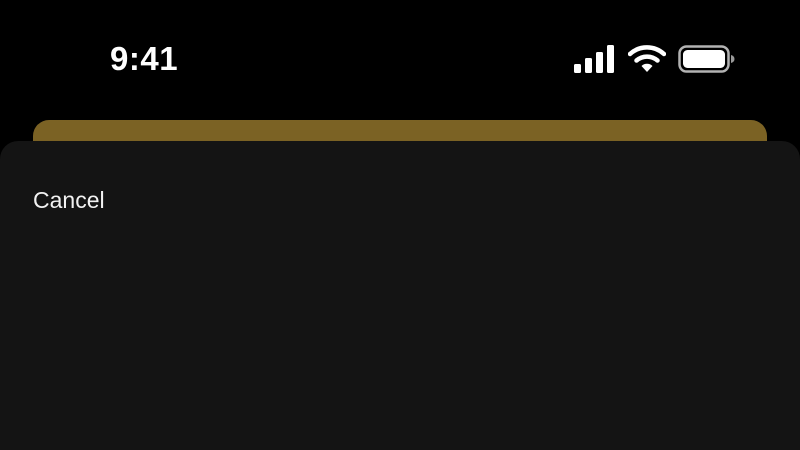 The height and width of the screenshot is (450, 800). I want to click on cancel-button: Cancel, so click(69, 200).